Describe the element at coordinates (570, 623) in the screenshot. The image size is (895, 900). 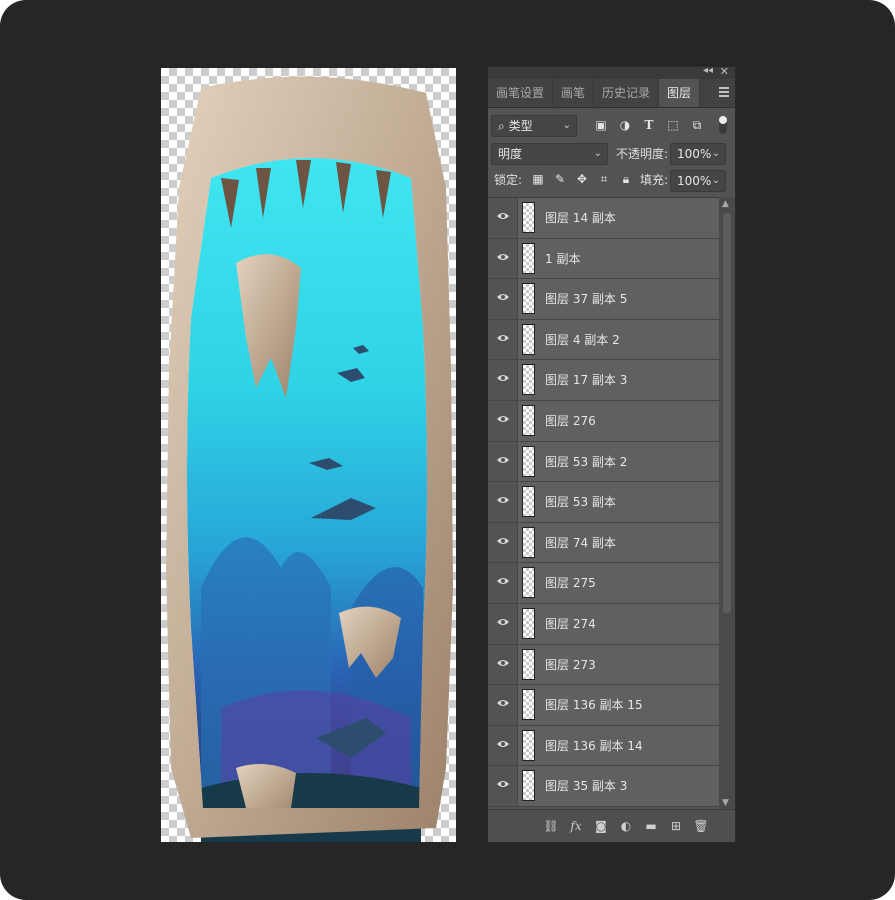
I see `layer-name: 图层 274` at that location.